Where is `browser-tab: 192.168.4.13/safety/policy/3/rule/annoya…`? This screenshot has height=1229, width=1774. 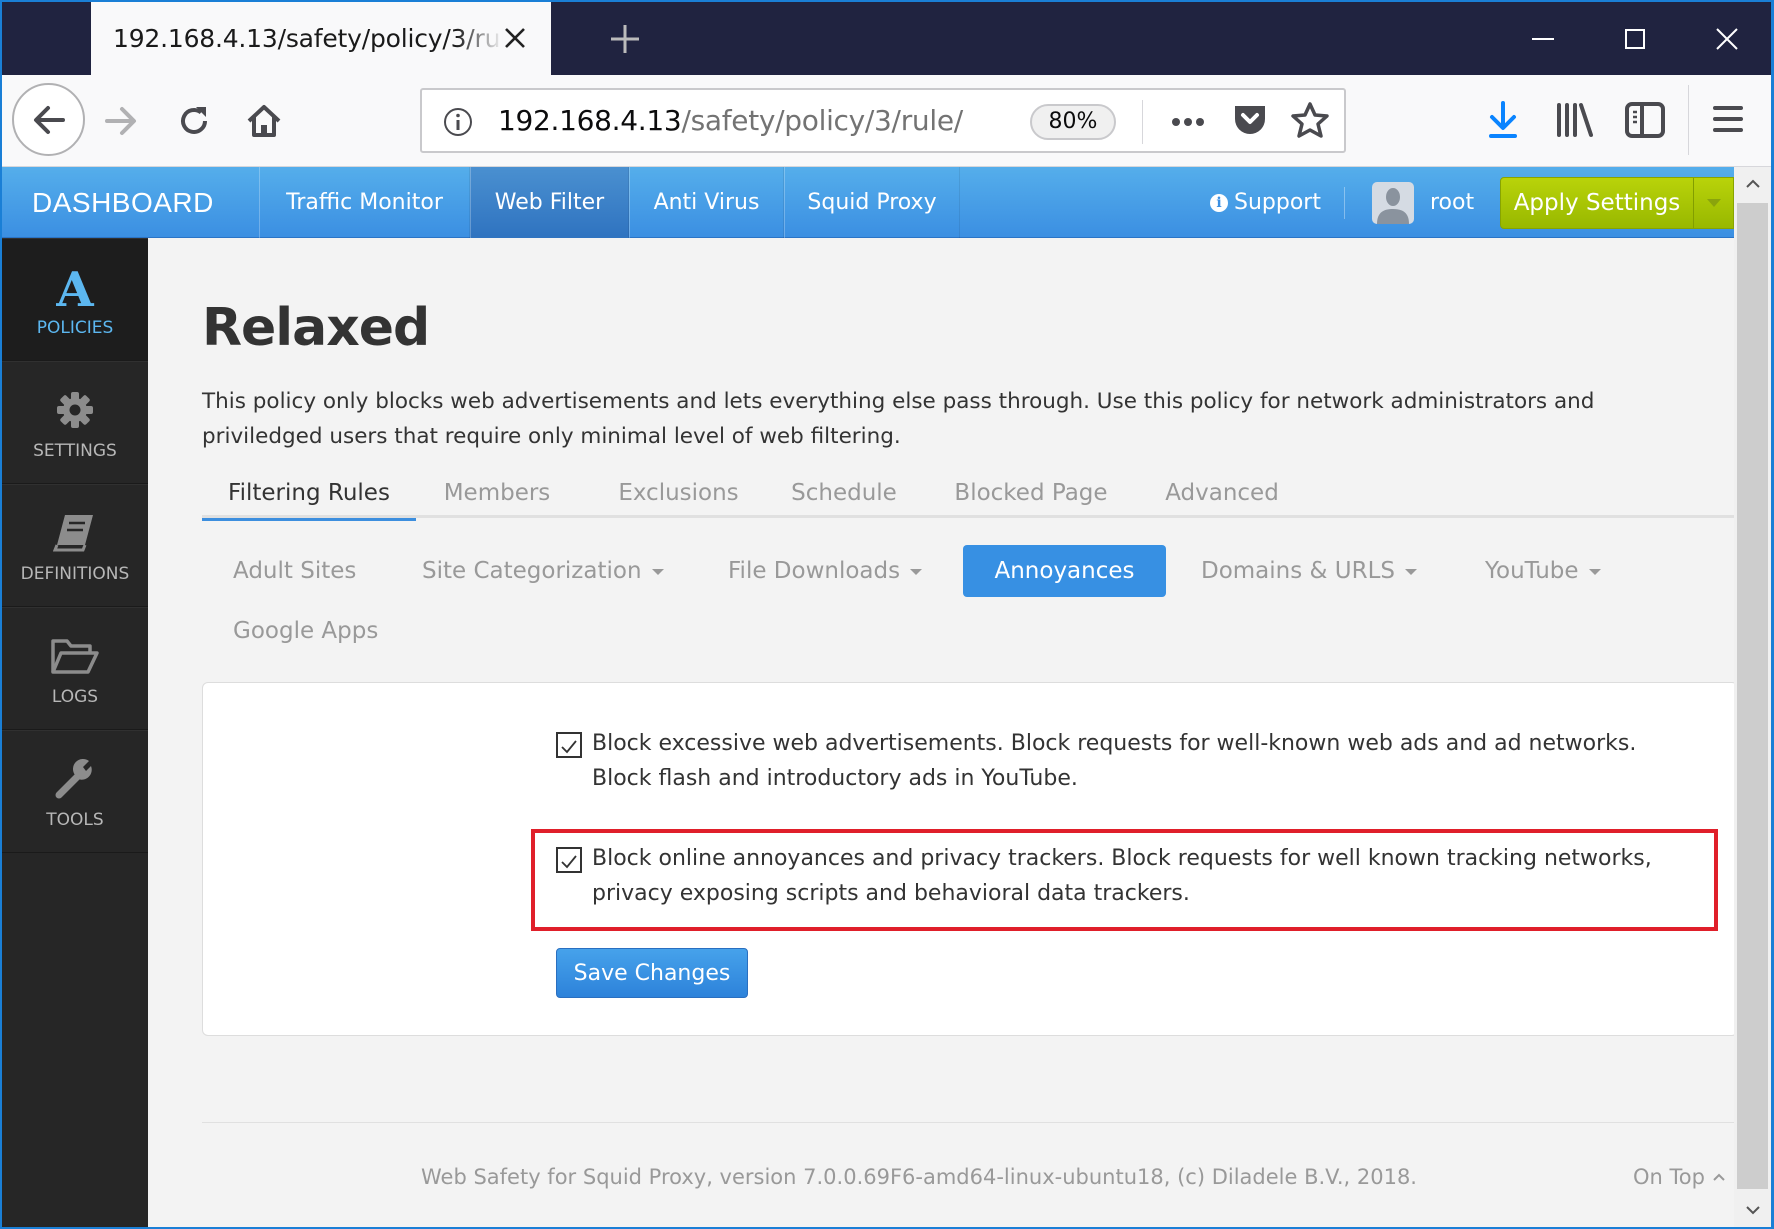 browser-tab: 192.168.4.13/safety/policy/3/rule/annoya… is located at coordinates (321, 38).